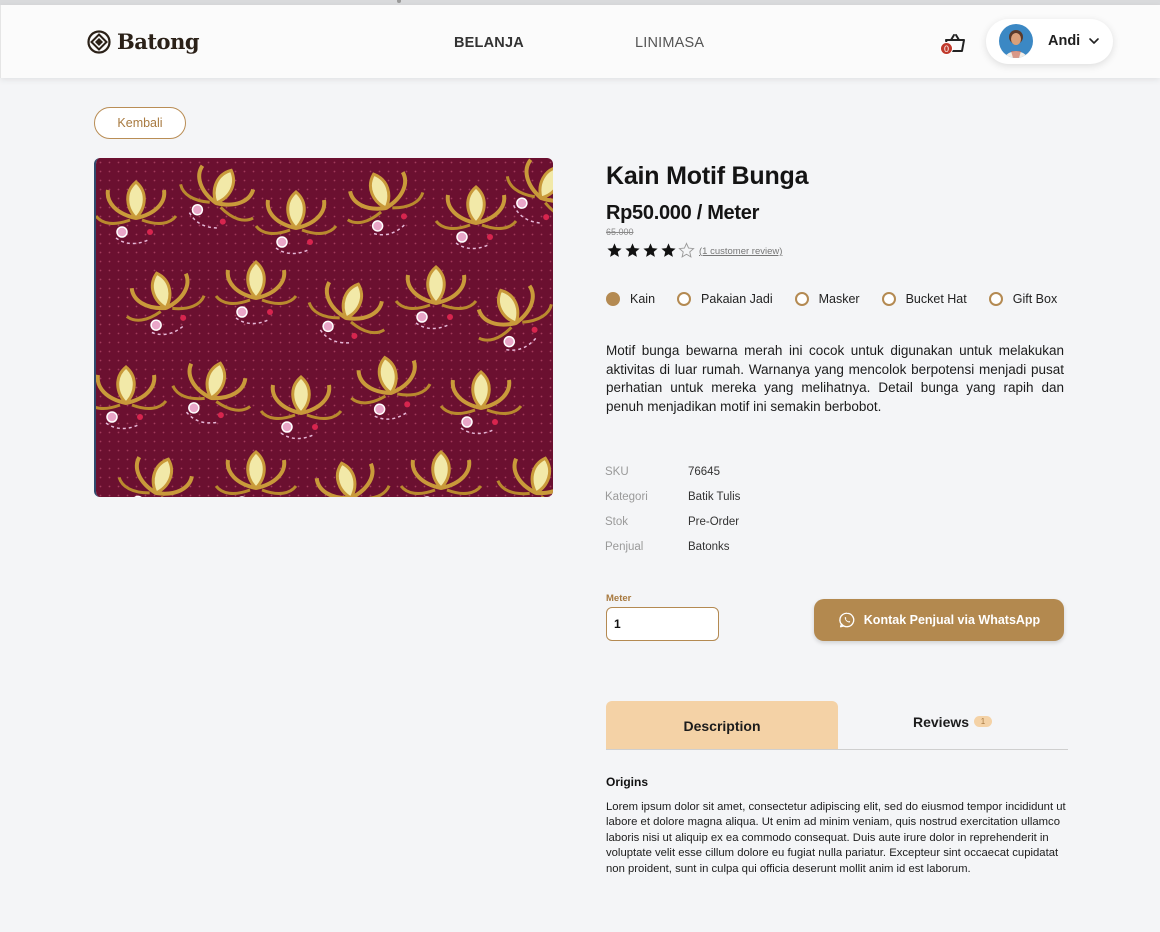  Describe the element at coordinates (140, 123) in the screenshot. I see `back-button: Kembali` at that location.